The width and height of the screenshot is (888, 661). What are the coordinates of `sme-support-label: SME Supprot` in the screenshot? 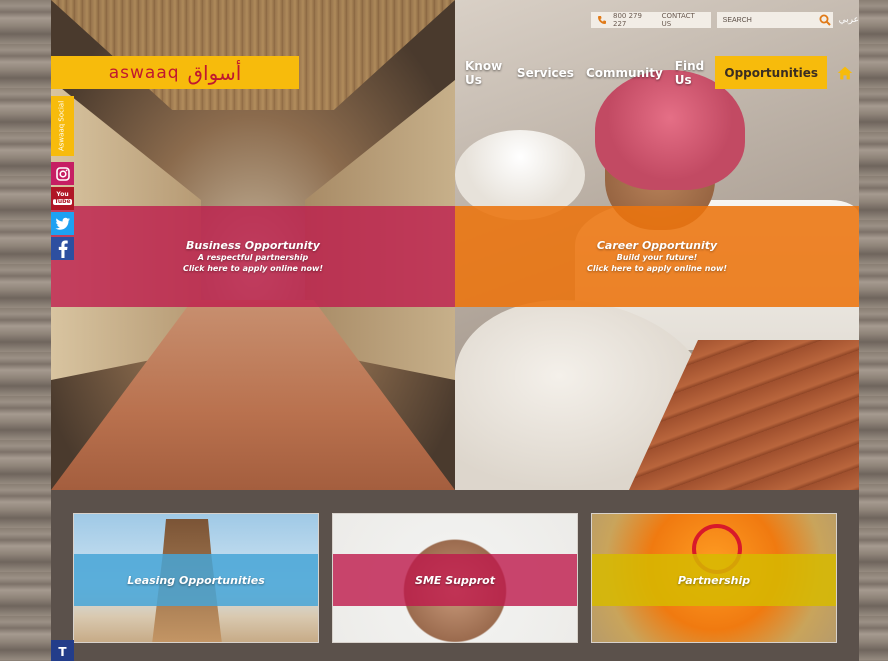 It's located at (455, 580).